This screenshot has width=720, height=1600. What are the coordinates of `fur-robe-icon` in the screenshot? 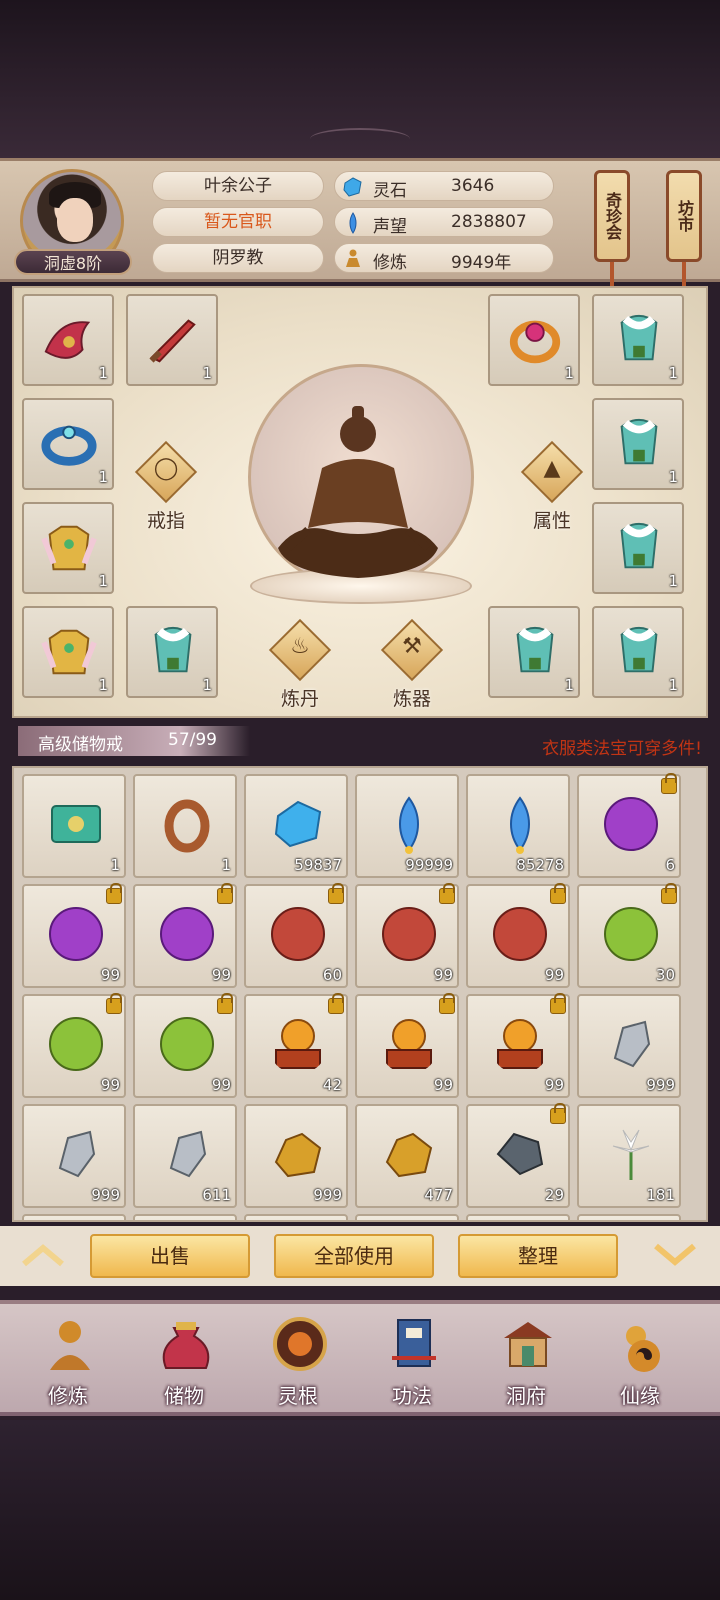 It's located at (639, 649).